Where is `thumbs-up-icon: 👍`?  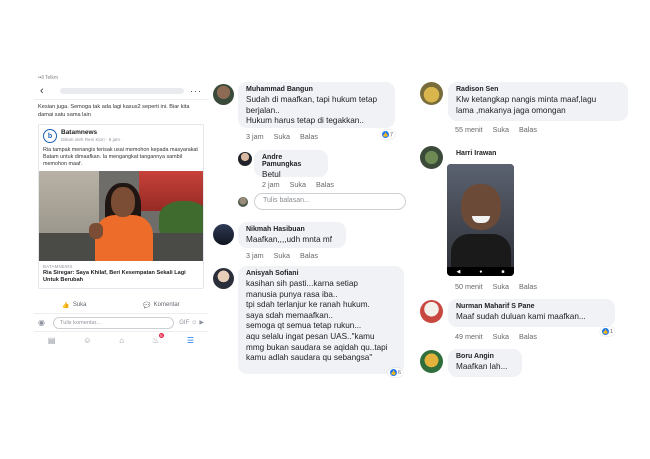
thumbs-up-icon: 👍 is located at coordinates (66, 305).